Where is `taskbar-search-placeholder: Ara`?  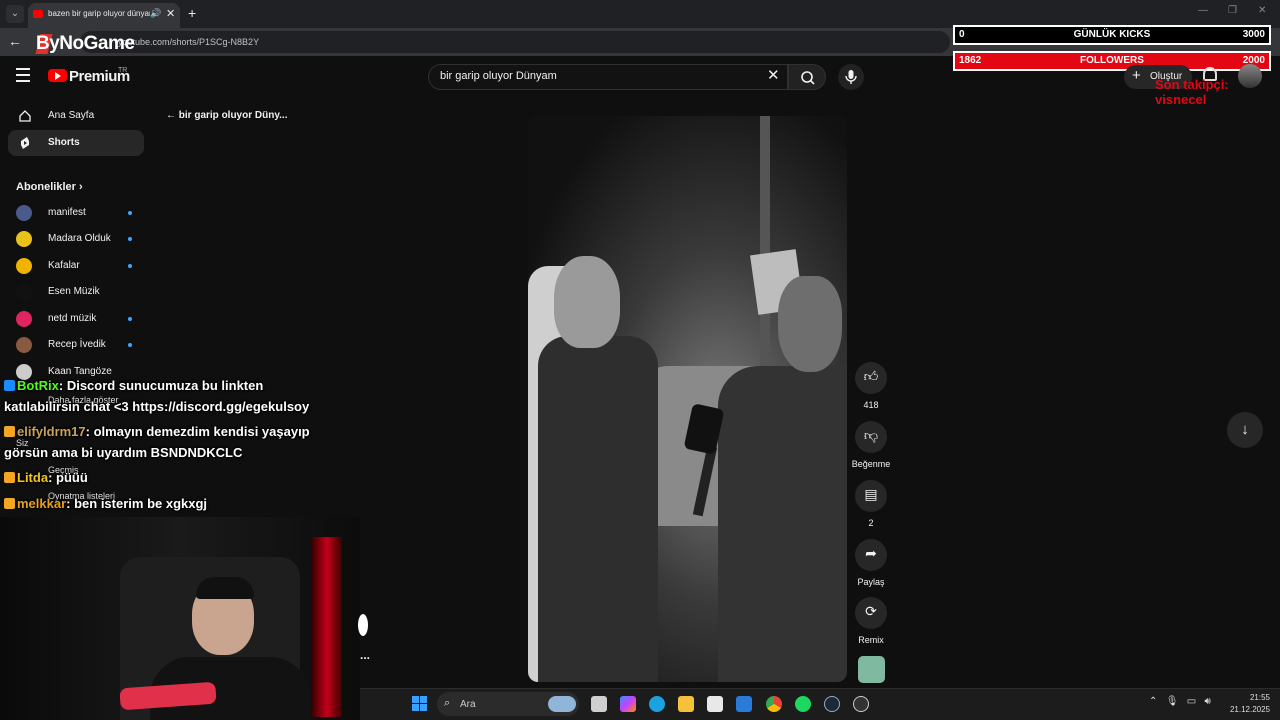
taskbar-search-placeholder: Ara is located at coordinates (468, 704).